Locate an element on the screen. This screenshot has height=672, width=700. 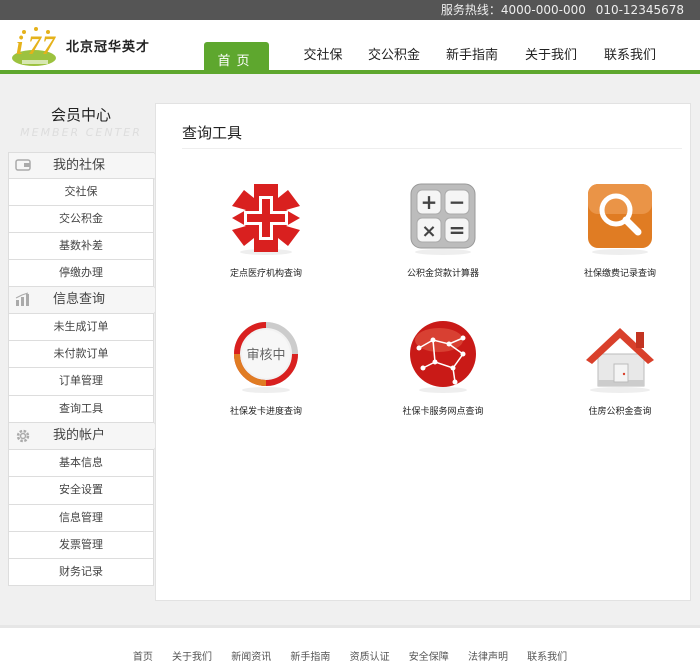
progress-badge-text: 审核中 is located at coordinates (265, 355).